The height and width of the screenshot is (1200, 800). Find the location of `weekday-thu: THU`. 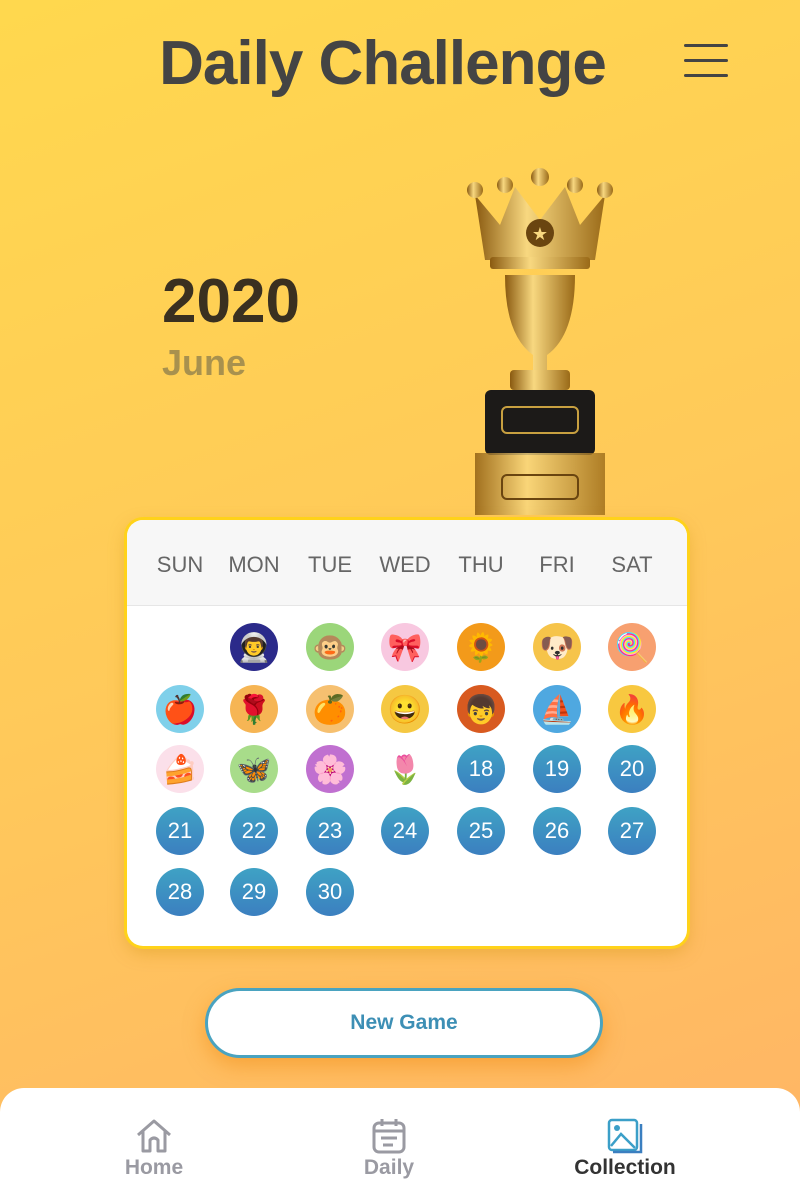

weekday-thu: THU is located at coordinates (481, 564).